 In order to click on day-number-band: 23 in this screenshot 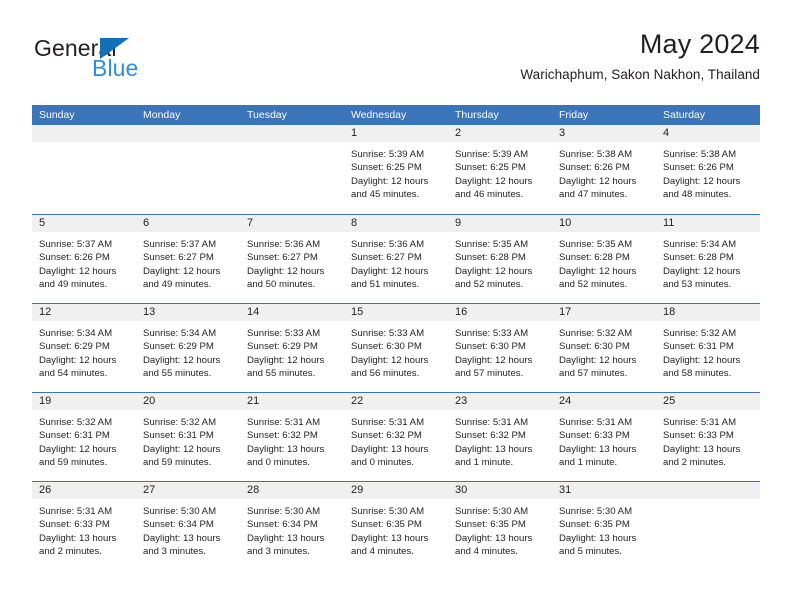, I will do `click(500, 401)`.